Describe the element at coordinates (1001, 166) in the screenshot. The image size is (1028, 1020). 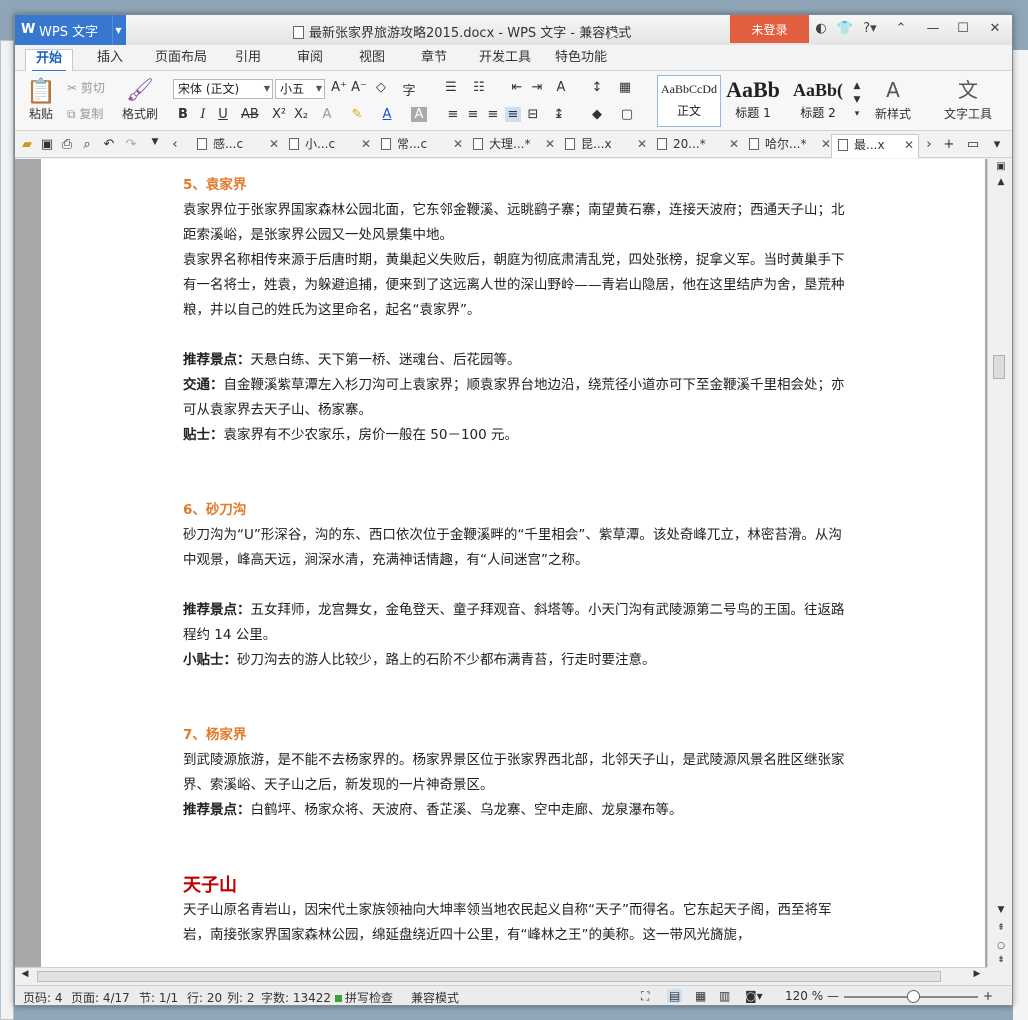
I see `split-view-icon: ▣` at that location.